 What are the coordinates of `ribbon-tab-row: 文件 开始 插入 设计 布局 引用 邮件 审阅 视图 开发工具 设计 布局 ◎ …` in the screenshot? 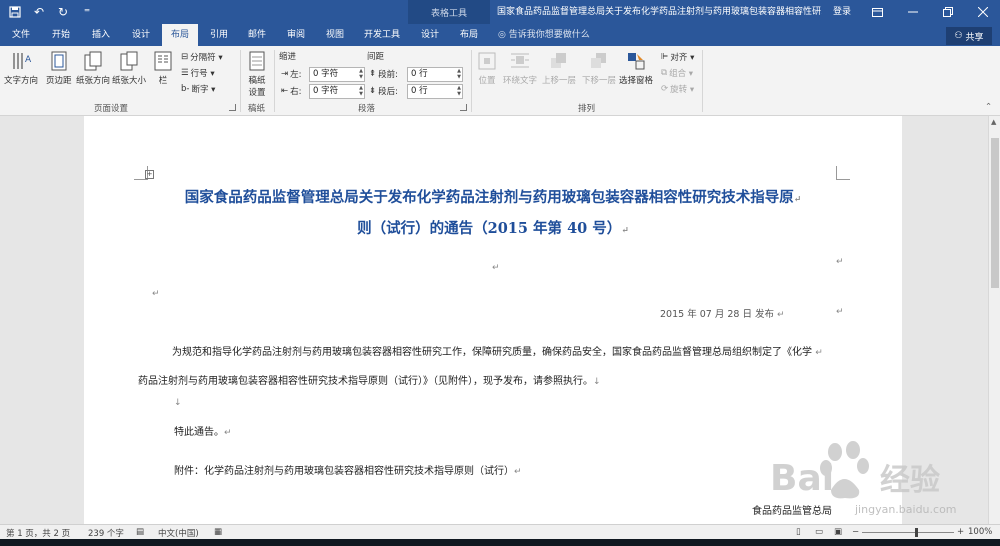 It's located at (500, 35).